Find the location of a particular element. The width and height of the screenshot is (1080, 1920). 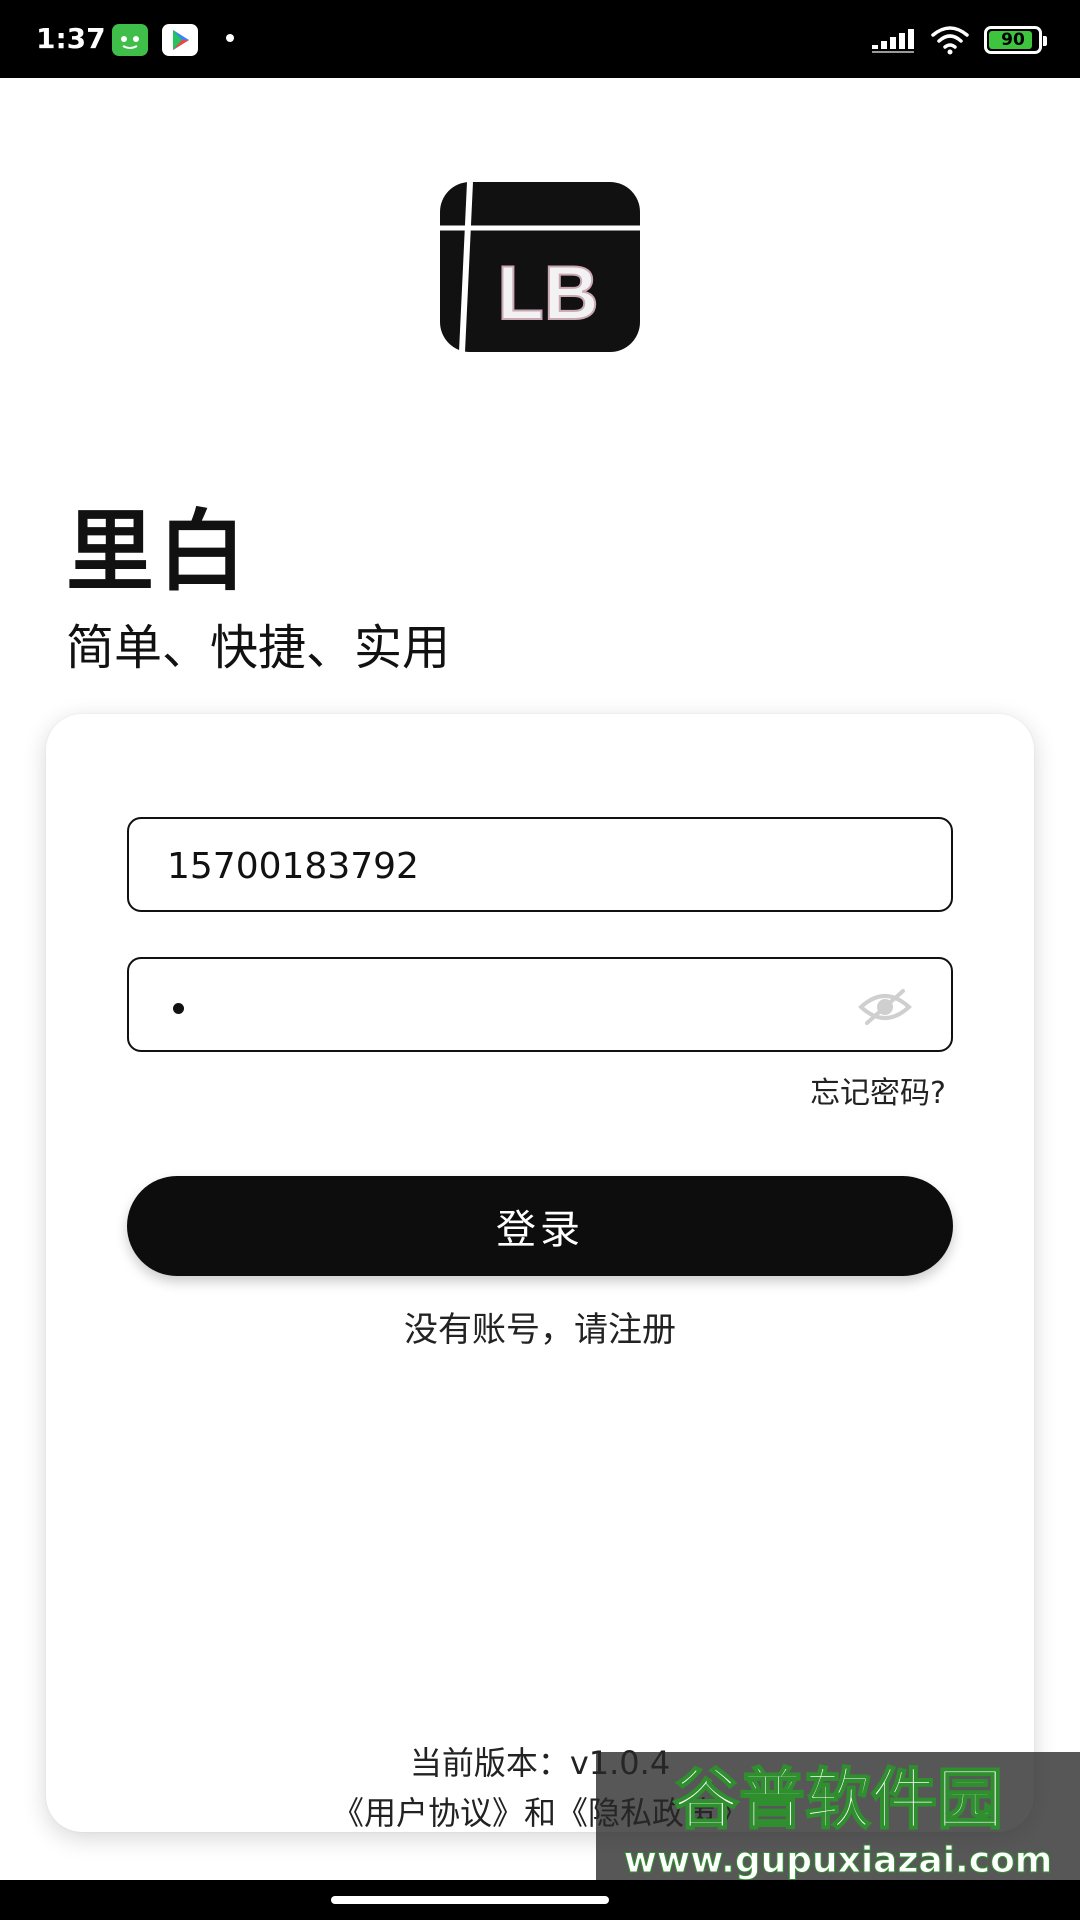

user-agreement-link: 《用户协议》和 is located at coordinates (444, 1813).